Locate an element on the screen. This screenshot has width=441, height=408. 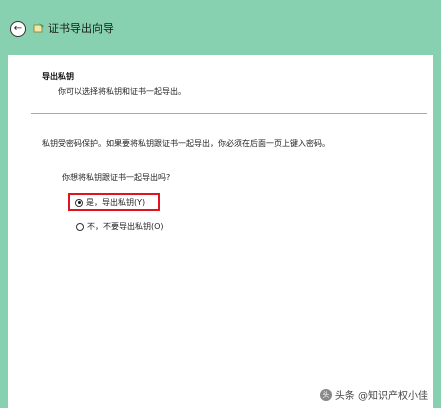
watermark-logo-icon: 头 is located at coordinates (325, 394).